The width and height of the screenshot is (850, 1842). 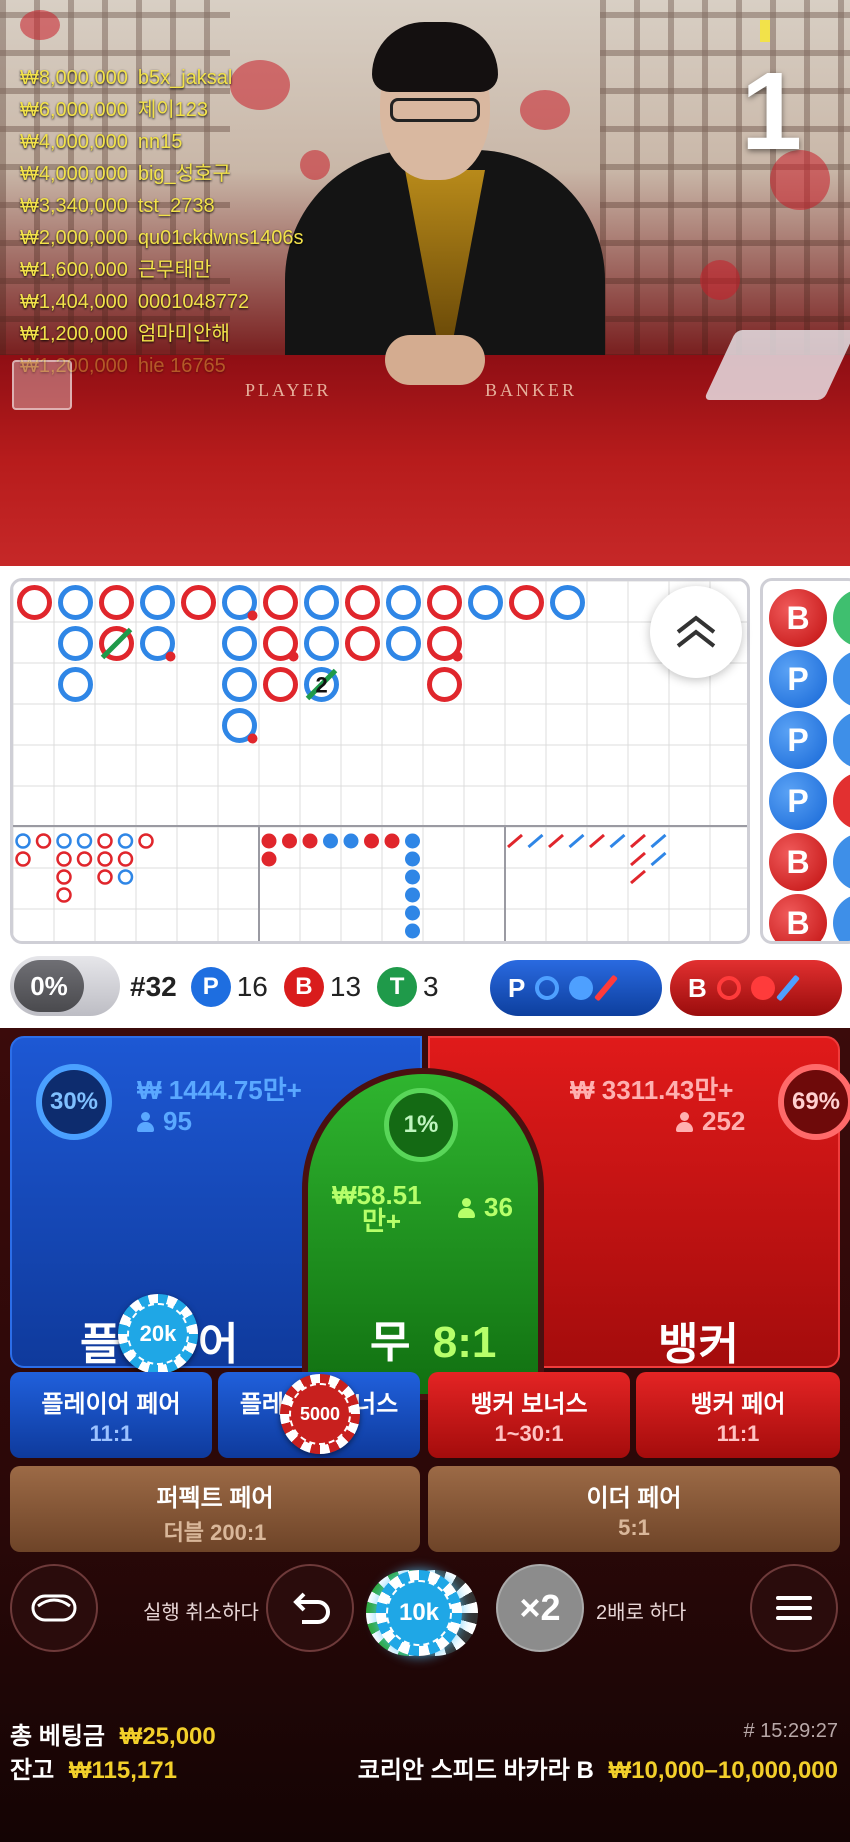 I want to click on player-prediction-button: P, so click(x=576, y=988).